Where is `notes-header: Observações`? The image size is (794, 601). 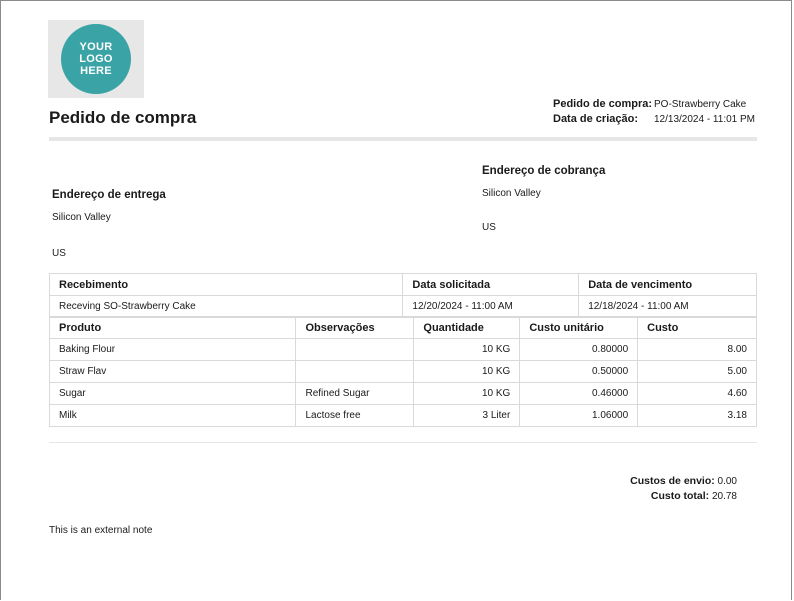
notes-header: Observações is located at coordinates (355, 327).